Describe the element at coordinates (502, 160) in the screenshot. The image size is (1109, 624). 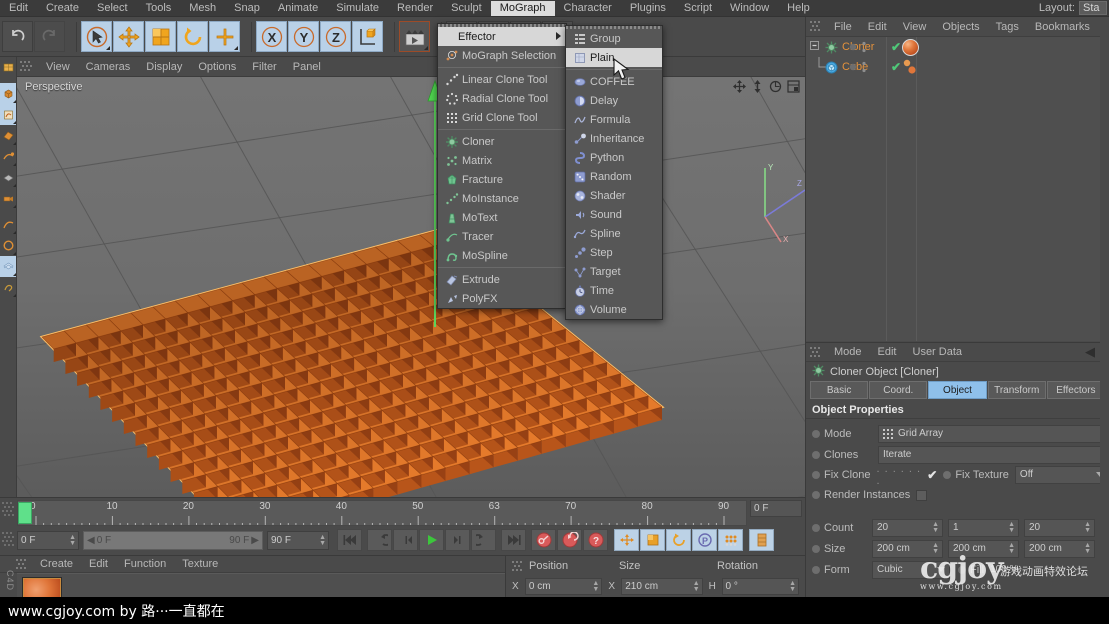
I see `menu-item-matrix: Matrix` at that location.